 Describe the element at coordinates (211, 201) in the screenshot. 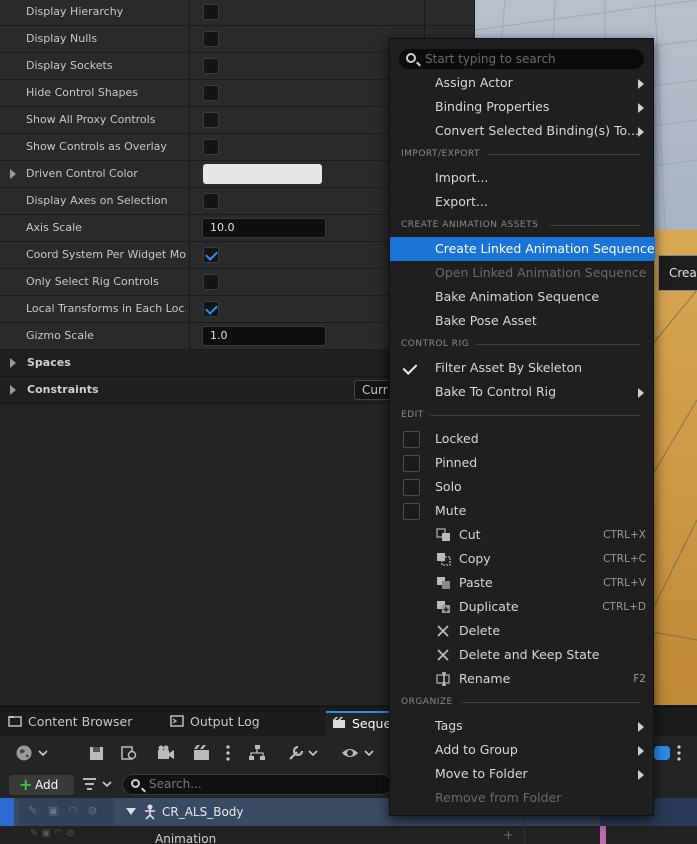

I see `display-axes-on-selection-checkbox` at that location.